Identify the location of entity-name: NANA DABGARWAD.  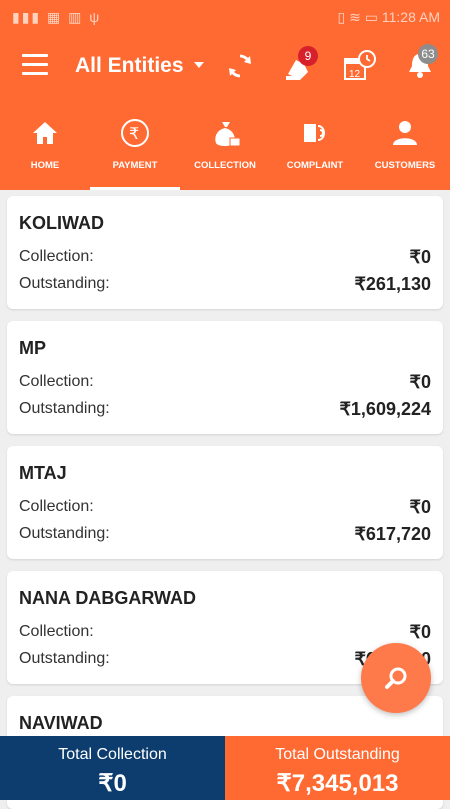
(107, 598).